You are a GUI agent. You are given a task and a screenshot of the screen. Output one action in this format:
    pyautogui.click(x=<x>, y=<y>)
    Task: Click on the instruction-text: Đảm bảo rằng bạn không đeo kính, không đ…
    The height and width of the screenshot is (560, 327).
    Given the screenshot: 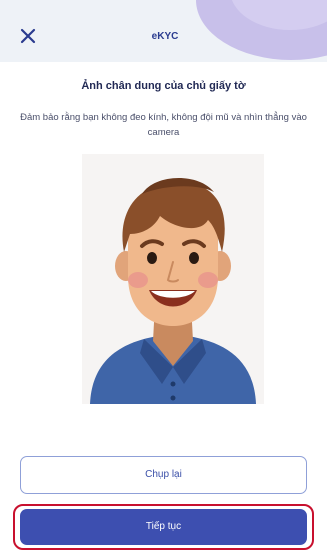 What is the action you would take?
    pyautogui.click(x=163, y=125)
    